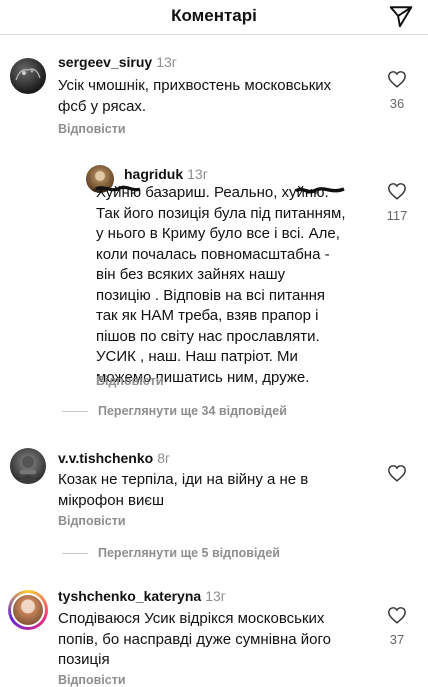  What do you see at coordinates (192, 411) in the screenshot?
I see `view-more-label: Переглянути ще 34 відповідей` at bounding box center [192, 411].